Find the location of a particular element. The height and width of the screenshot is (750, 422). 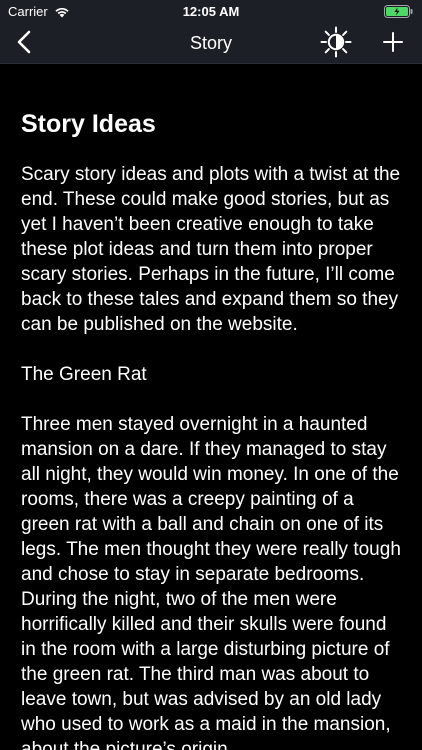

story-title: Story Ideas is located at coordinates (88, 124).